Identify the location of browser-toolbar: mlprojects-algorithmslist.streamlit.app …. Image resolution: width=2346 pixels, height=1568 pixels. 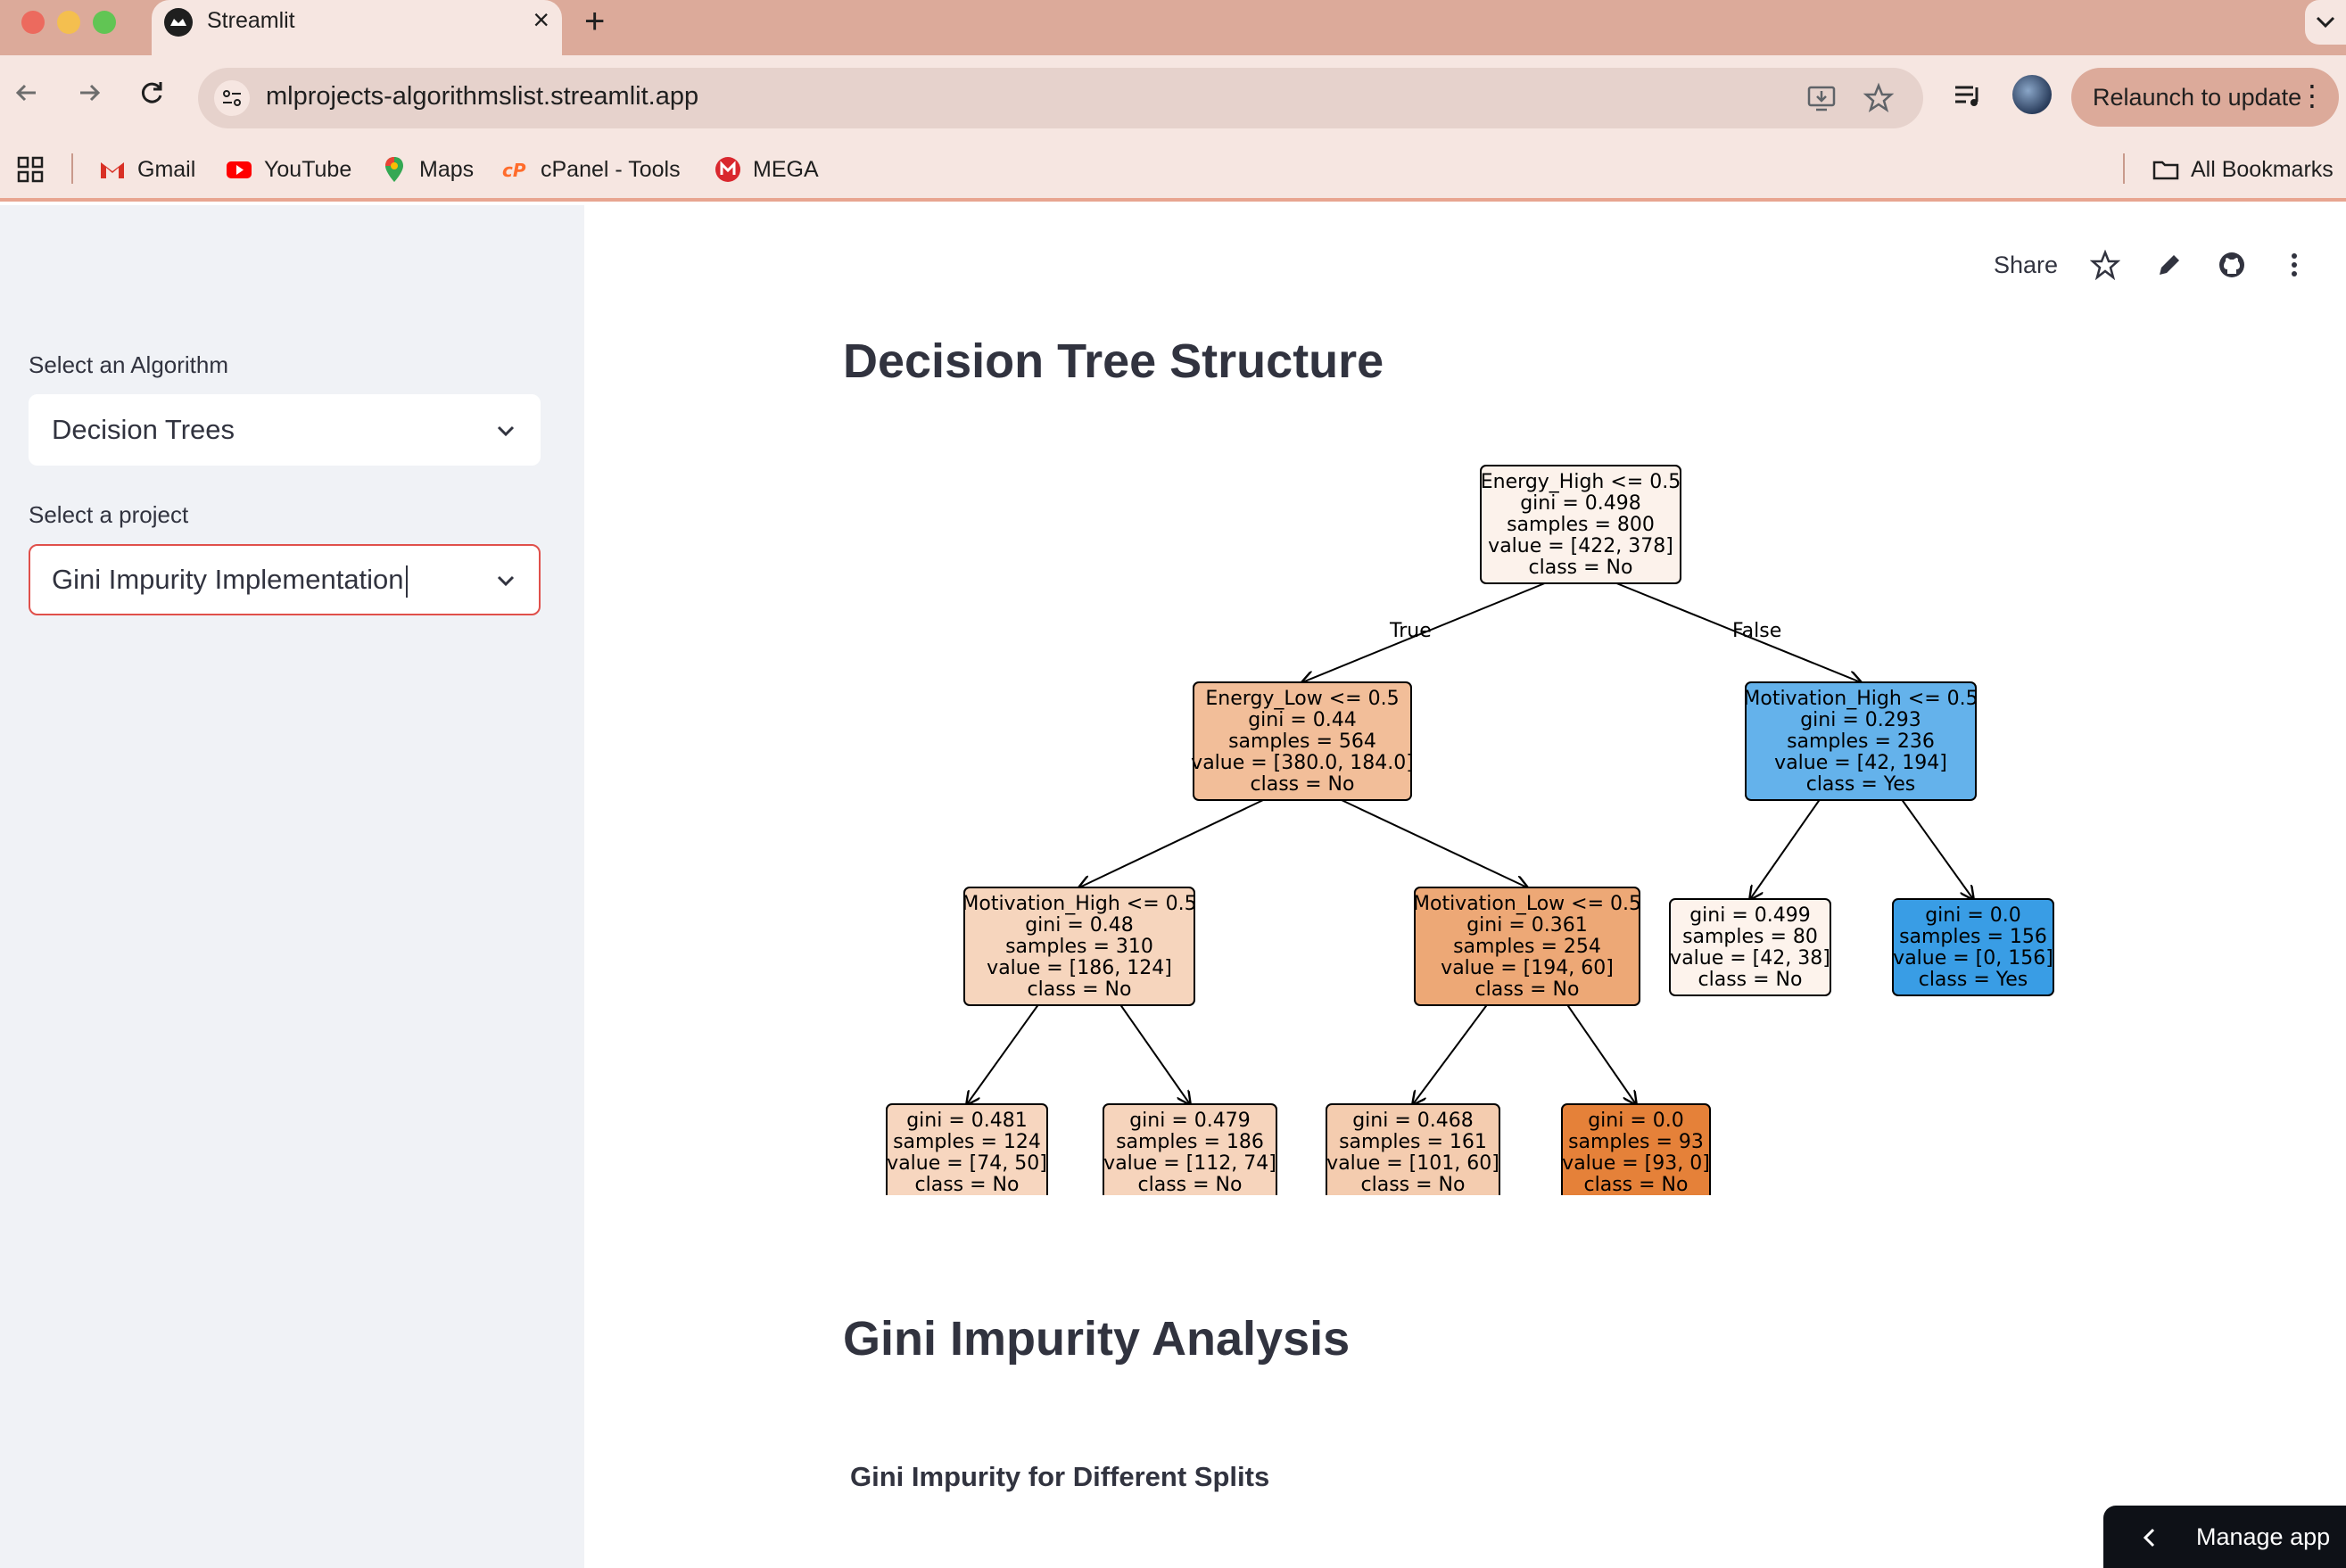
(1173, 97).